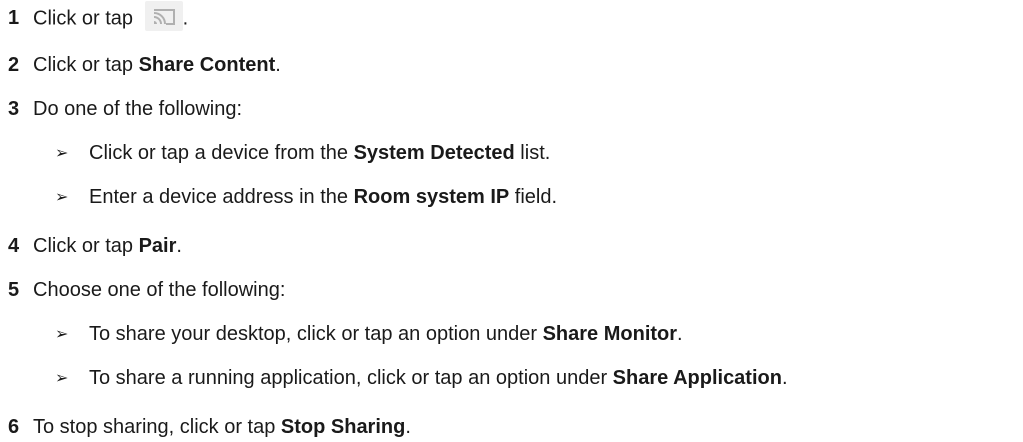 This screenshot has width=1023, height=442. Describe the element at coordinates (14, 290) in the screenshot. I see `step-number: 5` at that location.